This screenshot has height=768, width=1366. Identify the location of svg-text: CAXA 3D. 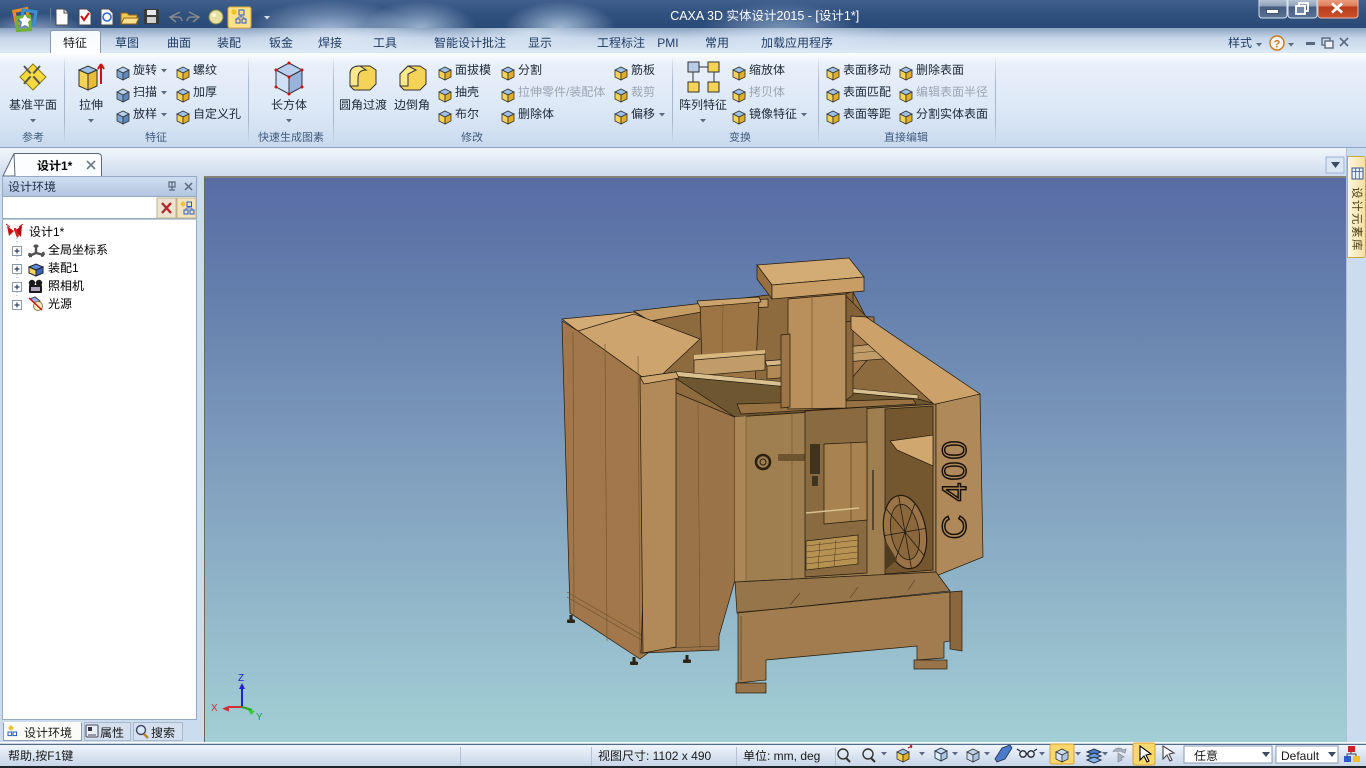
(696, 16).